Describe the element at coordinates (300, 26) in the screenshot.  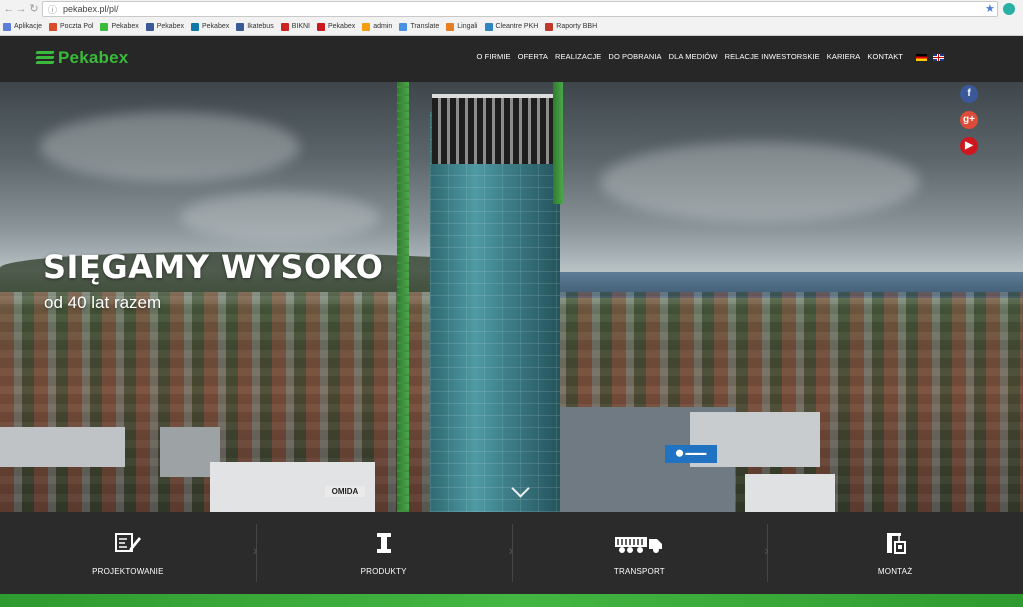
I see `bookmark-label: BIKNI` at that location.